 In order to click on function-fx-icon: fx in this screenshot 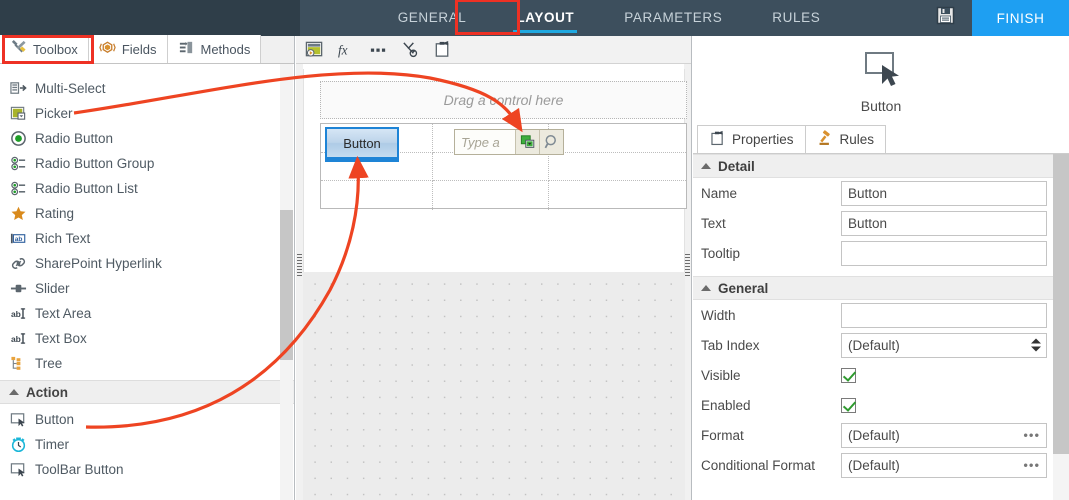, I will do `click(346, 50)`.